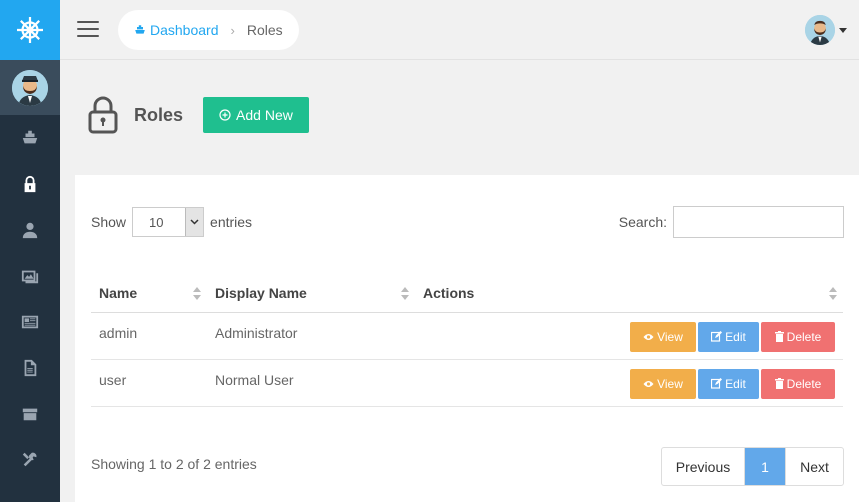 This screenshot has height=502, width=859. I want to click on user-menu, so click(826, 30).